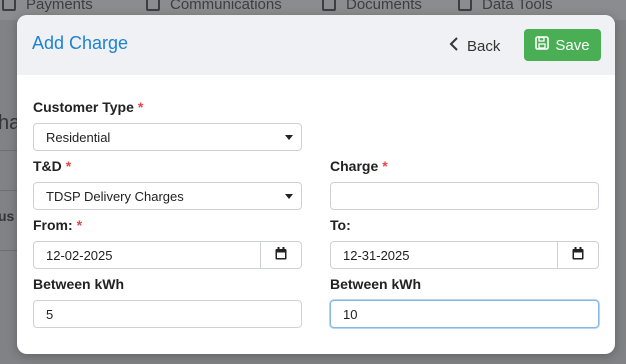 This screenshot has height=364, width=626. Describe the element at coordinates (9, 5) in the screenshot. I see `payments-icon` at that location.